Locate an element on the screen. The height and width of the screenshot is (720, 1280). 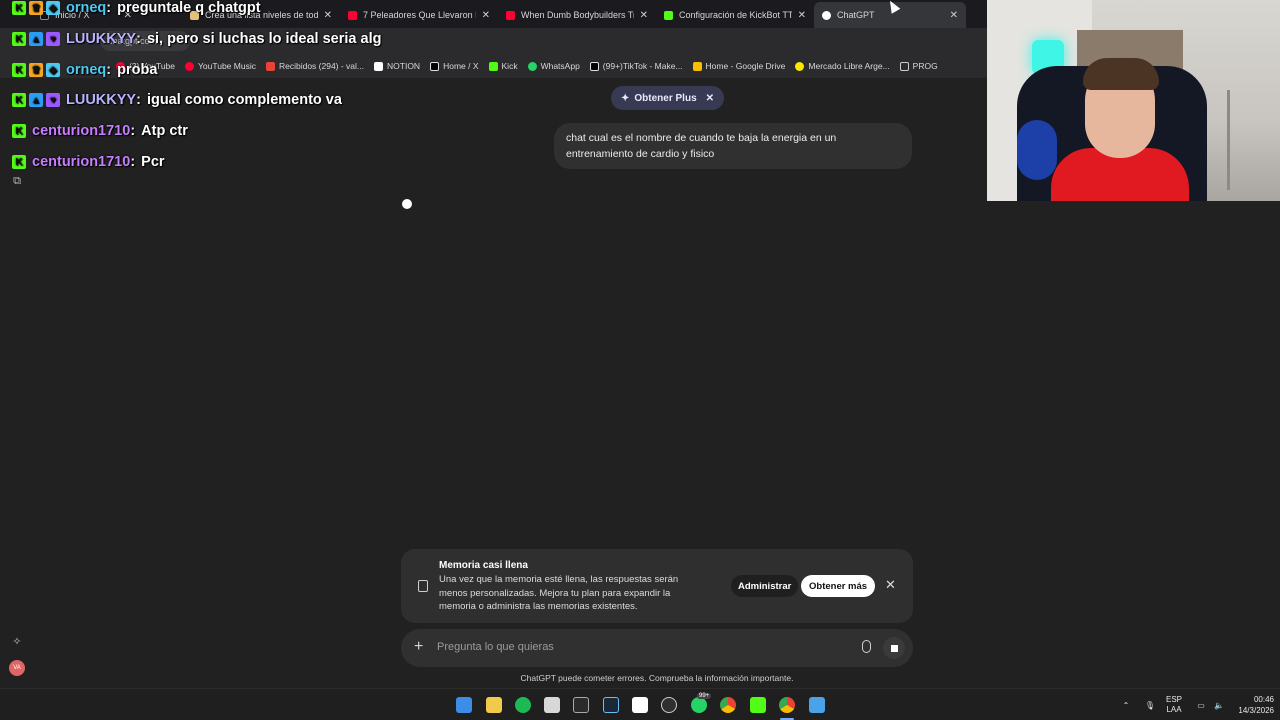
webcam-chair-accent is located at coordinates (1037, 150).